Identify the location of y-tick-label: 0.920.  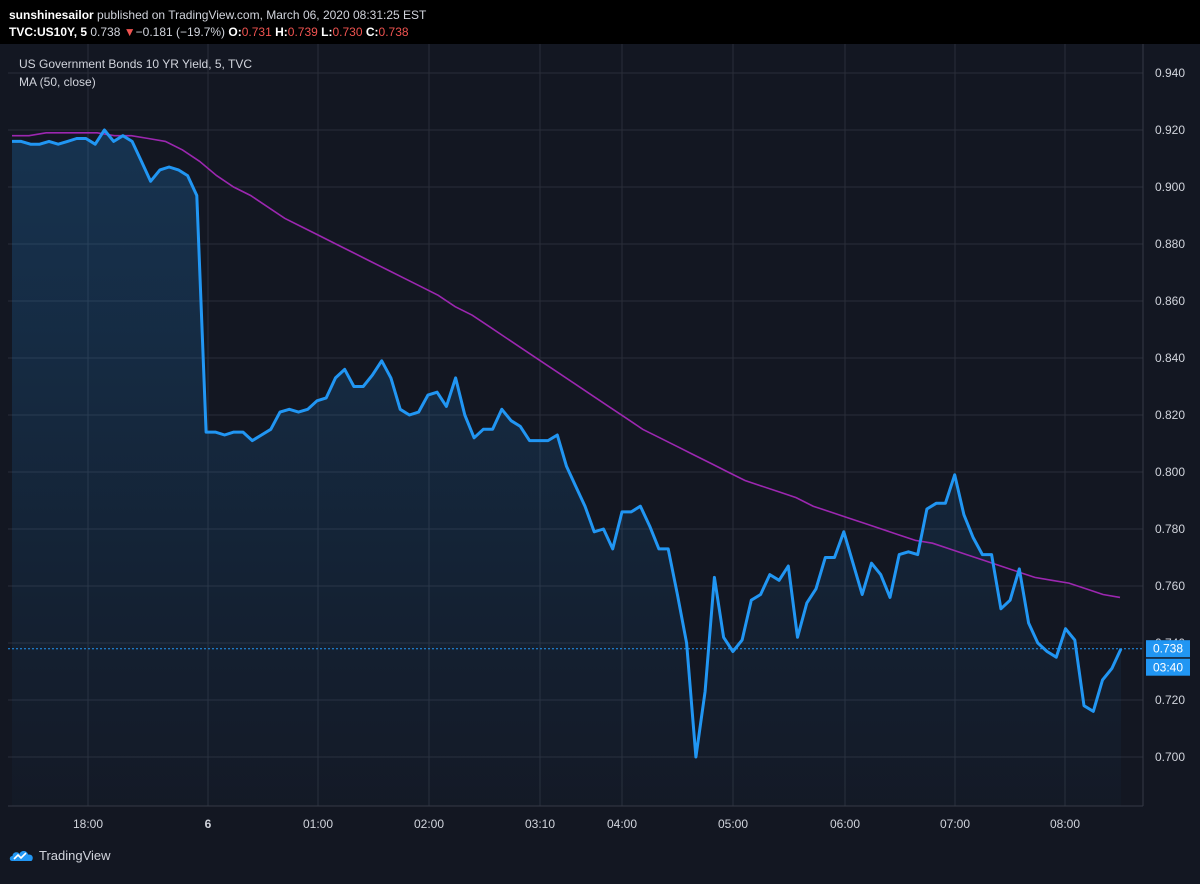
(1170, 130).